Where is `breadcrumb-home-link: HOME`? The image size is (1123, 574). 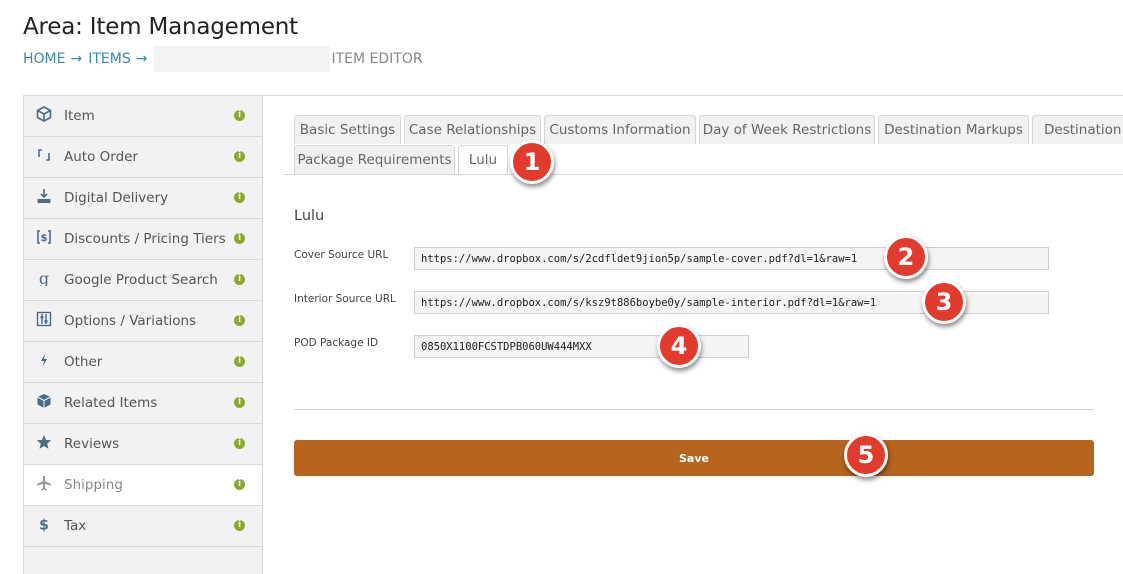 breadcrumb-home-link: HOME is located at coordinates (44, 59).